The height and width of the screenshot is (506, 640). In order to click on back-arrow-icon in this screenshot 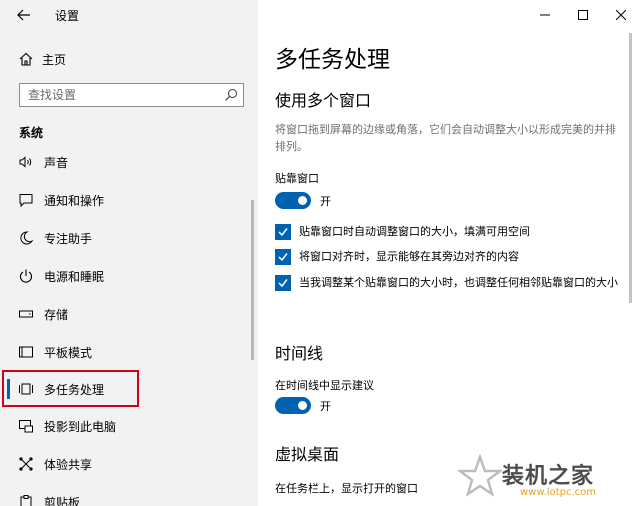, I will do `click(23, 15)`.